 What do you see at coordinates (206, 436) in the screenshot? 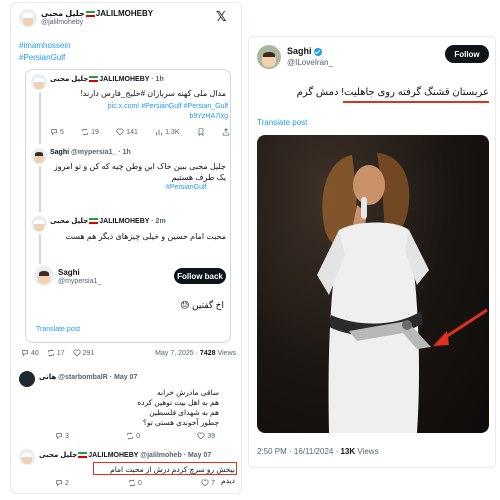
I see `like-button: 39` at bounding box center [206, 436].